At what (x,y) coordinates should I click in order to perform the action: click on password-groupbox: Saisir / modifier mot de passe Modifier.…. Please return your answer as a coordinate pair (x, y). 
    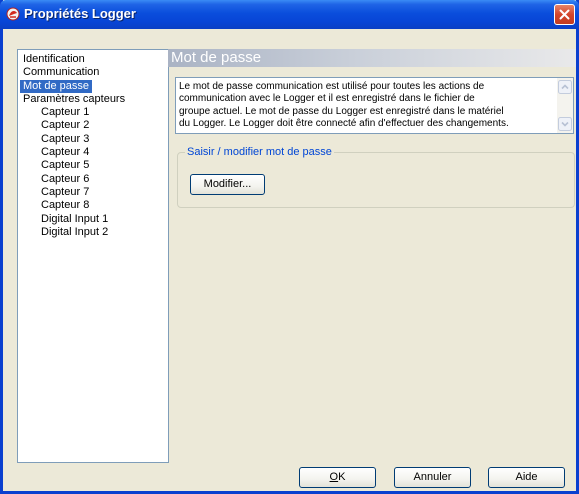
    Looking at the image, I should click on (376, 177).